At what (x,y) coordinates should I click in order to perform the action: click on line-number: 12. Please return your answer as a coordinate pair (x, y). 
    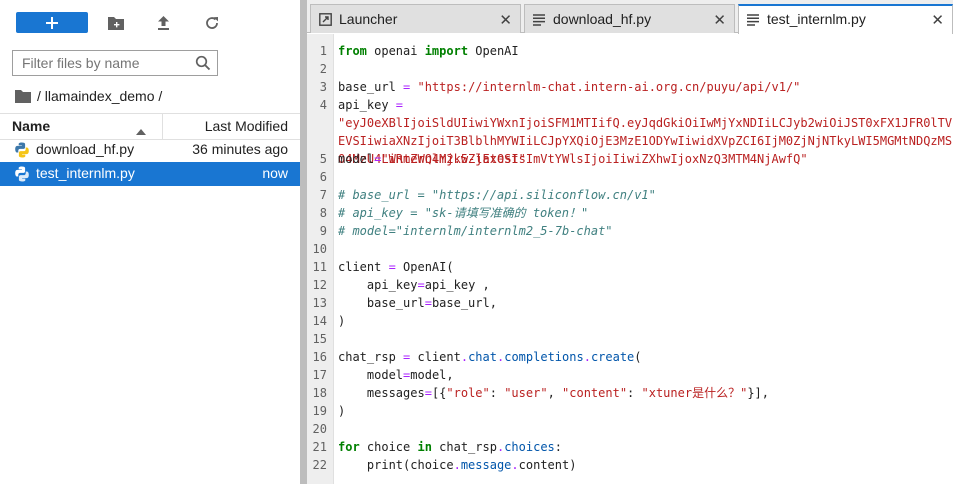
    Looking at the image, I should click on (319, 285).